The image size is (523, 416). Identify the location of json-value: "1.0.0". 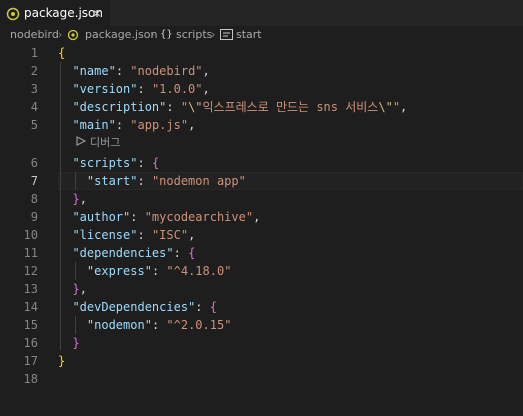
(177, 89).